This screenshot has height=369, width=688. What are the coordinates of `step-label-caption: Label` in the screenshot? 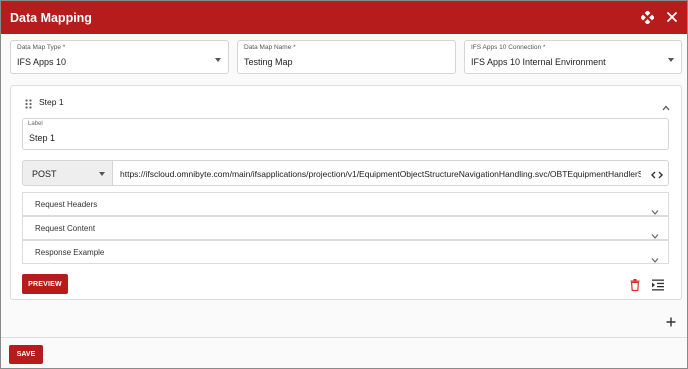 It's located at (35, 124).